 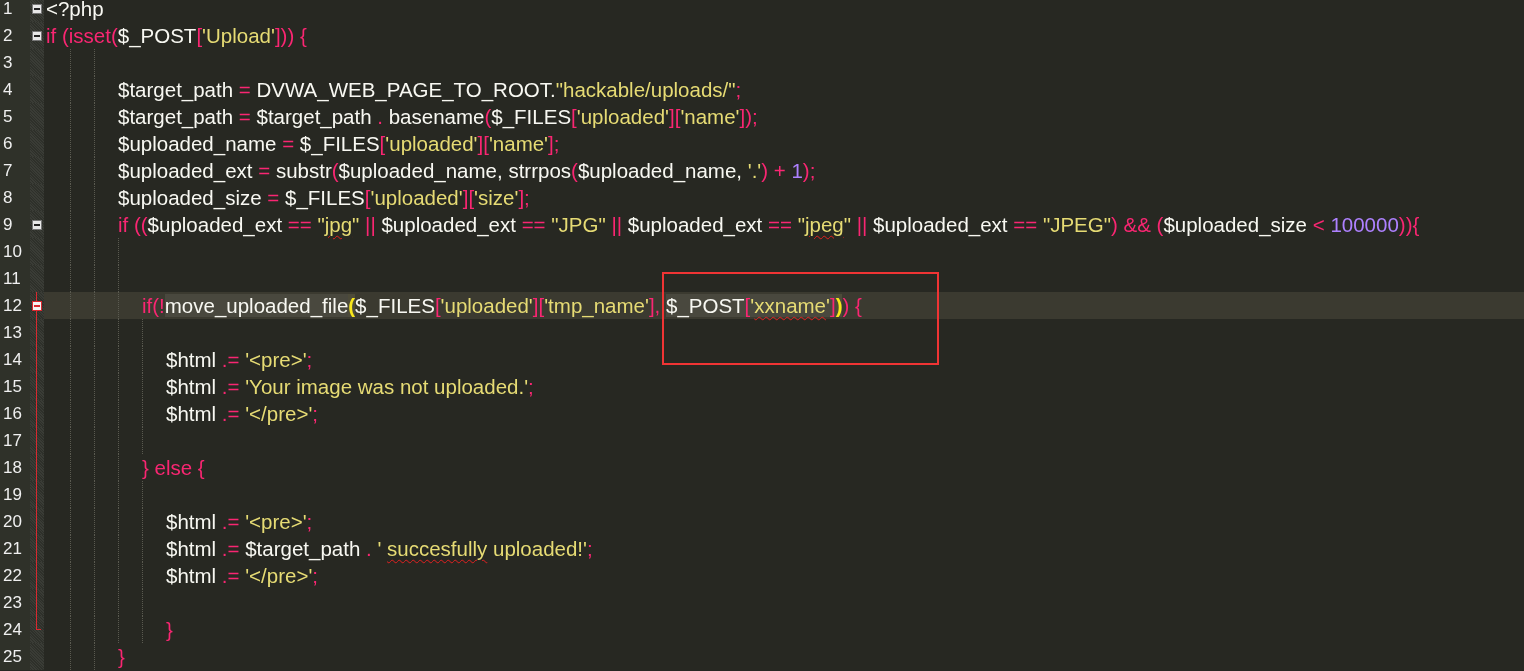 I want to click on line-number: 12, so click(x=15, y=305).